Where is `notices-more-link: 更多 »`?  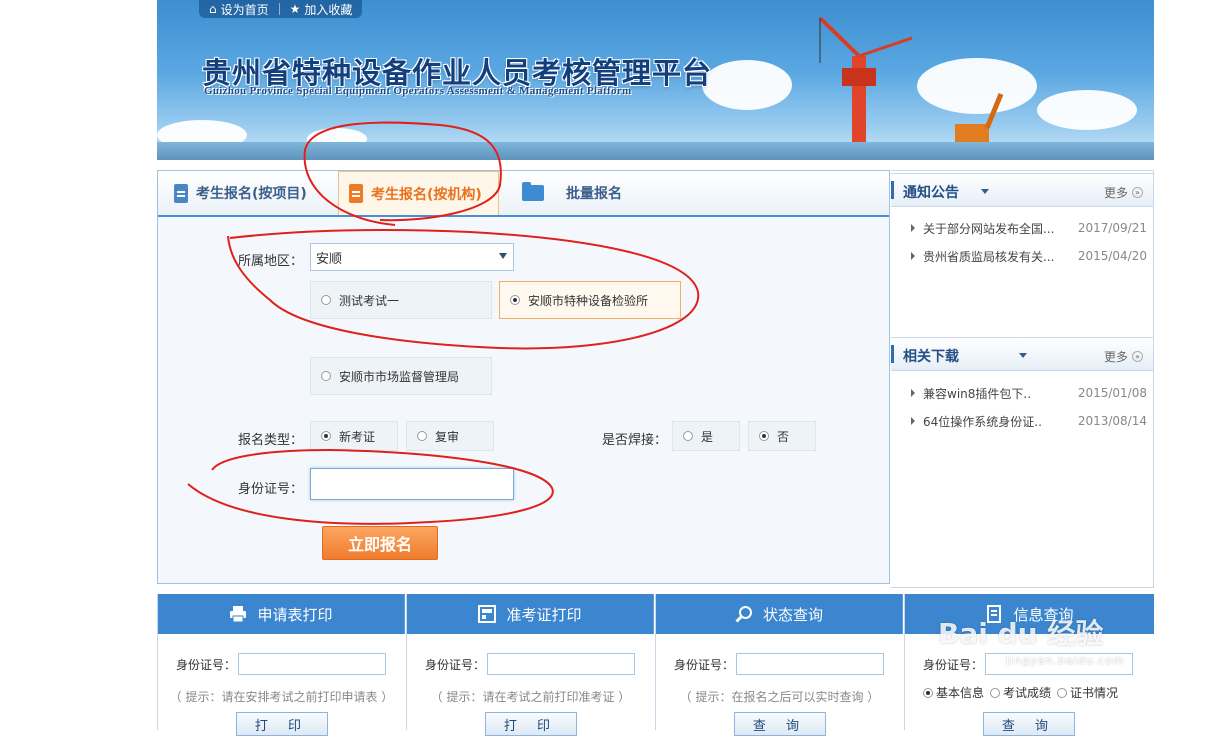 notices-more-link: 更多 » is located at coordinates (1123, 192).